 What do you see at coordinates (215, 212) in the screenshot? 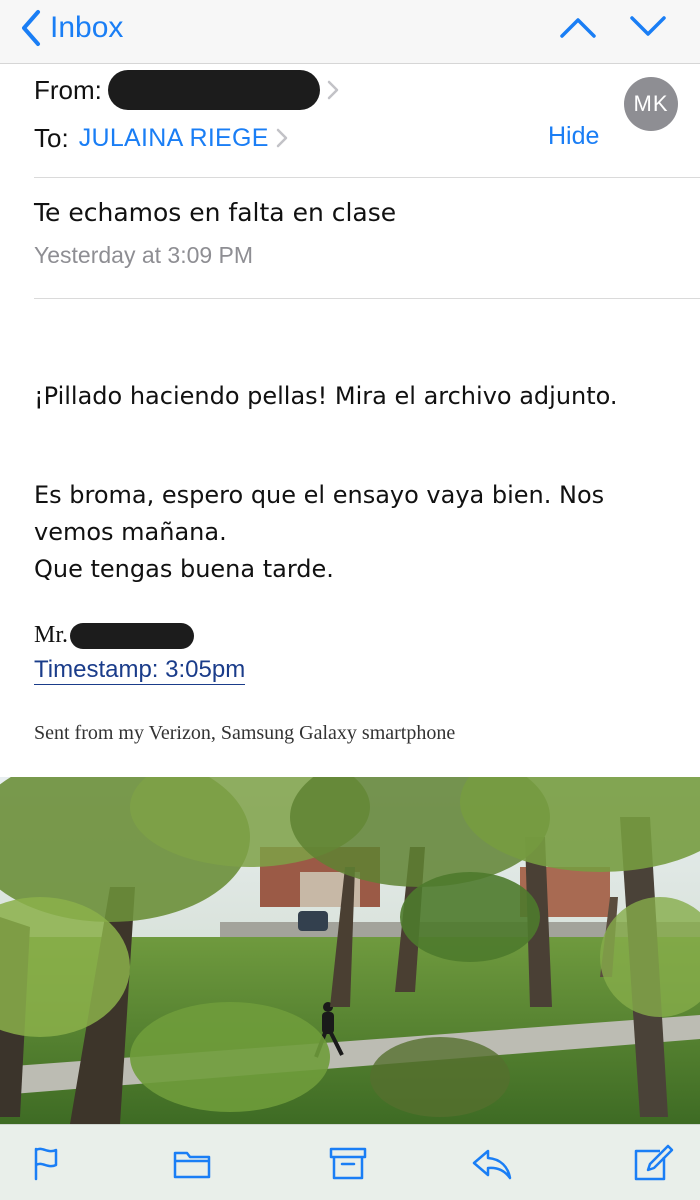
I see `message-subject: Te echamos en falta en clase` at bounding box center [215, 212].